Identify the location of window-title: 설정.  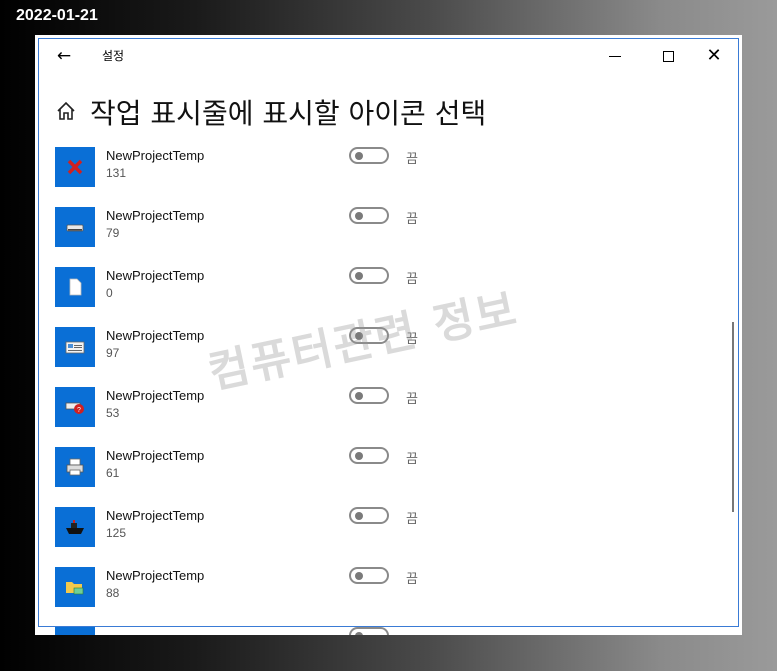
(113, 56).